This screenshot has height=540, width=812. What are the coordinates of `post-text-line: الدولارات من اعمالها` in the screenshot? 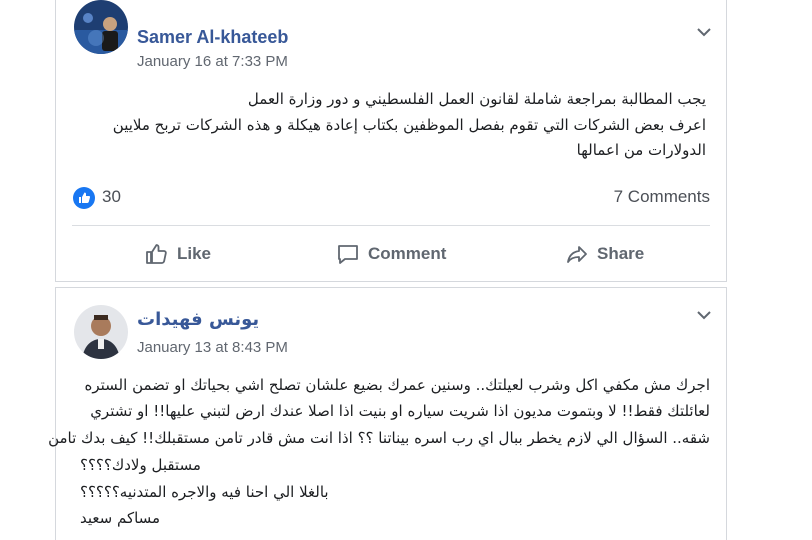 It's located at (641, 150).